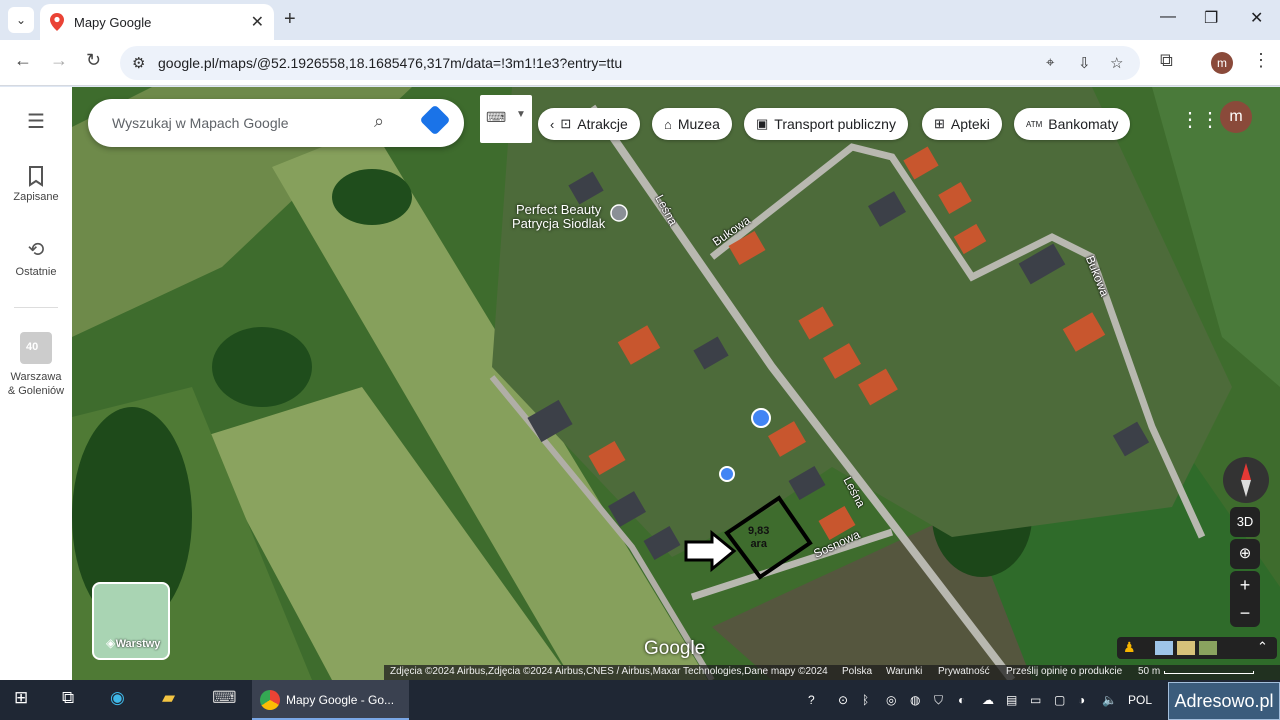 This screenshot has width=1280, height=720. I want to click on volume-icon: 🔈, so click(1109, 700).